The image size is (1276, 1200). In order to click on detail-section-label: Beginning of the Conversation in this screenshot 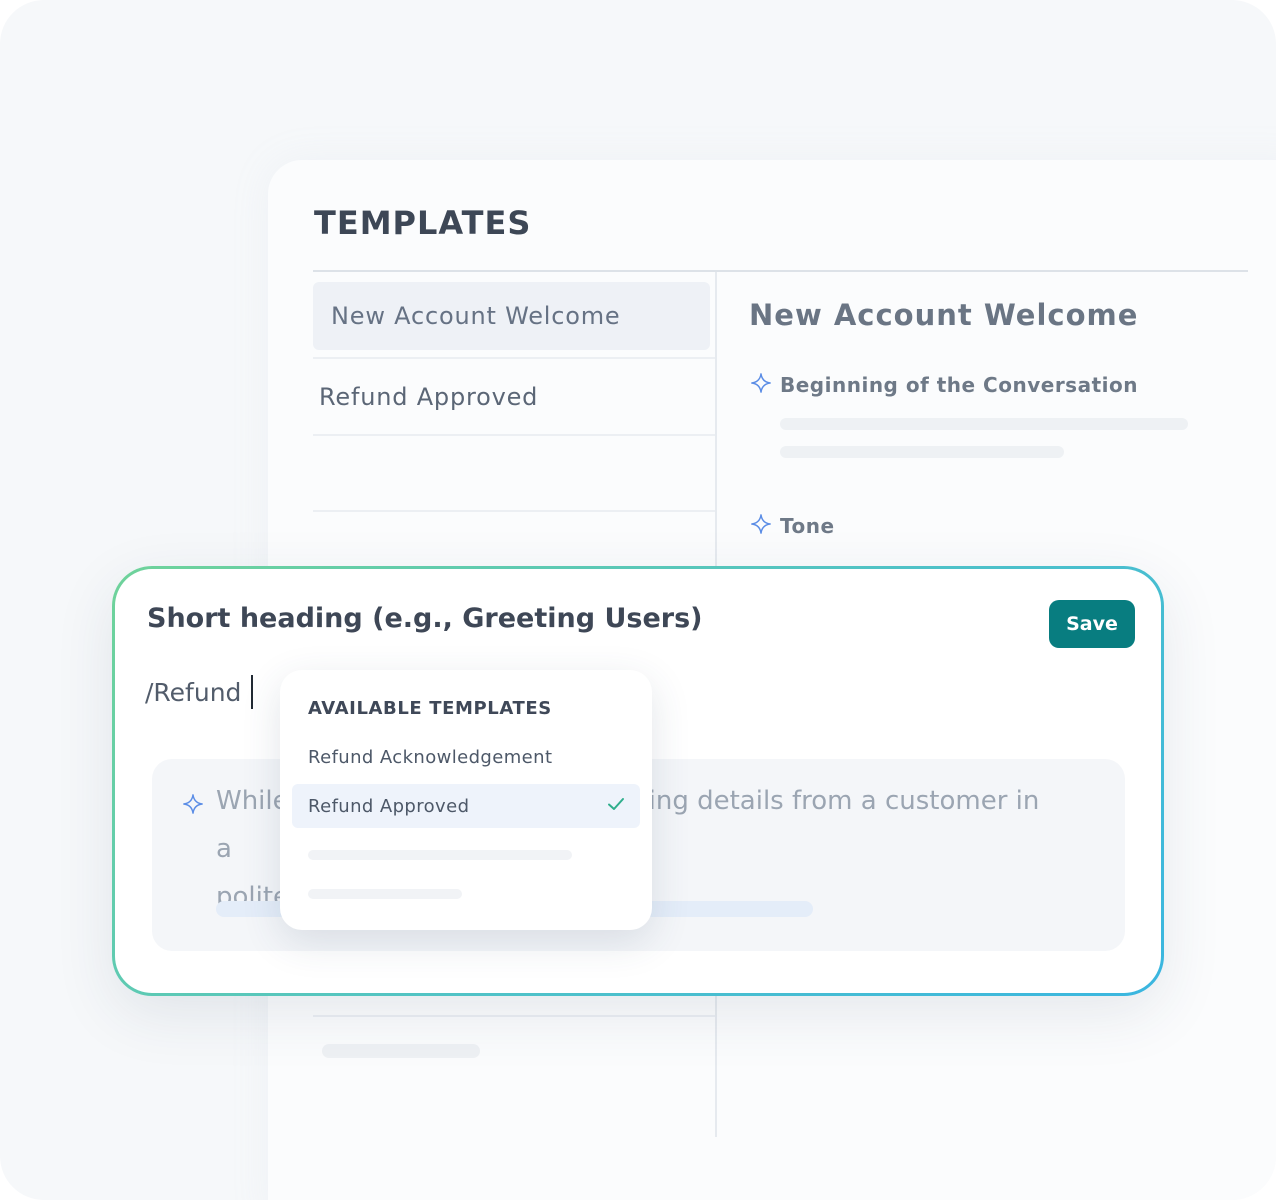, I will do `click(959, 385)`.